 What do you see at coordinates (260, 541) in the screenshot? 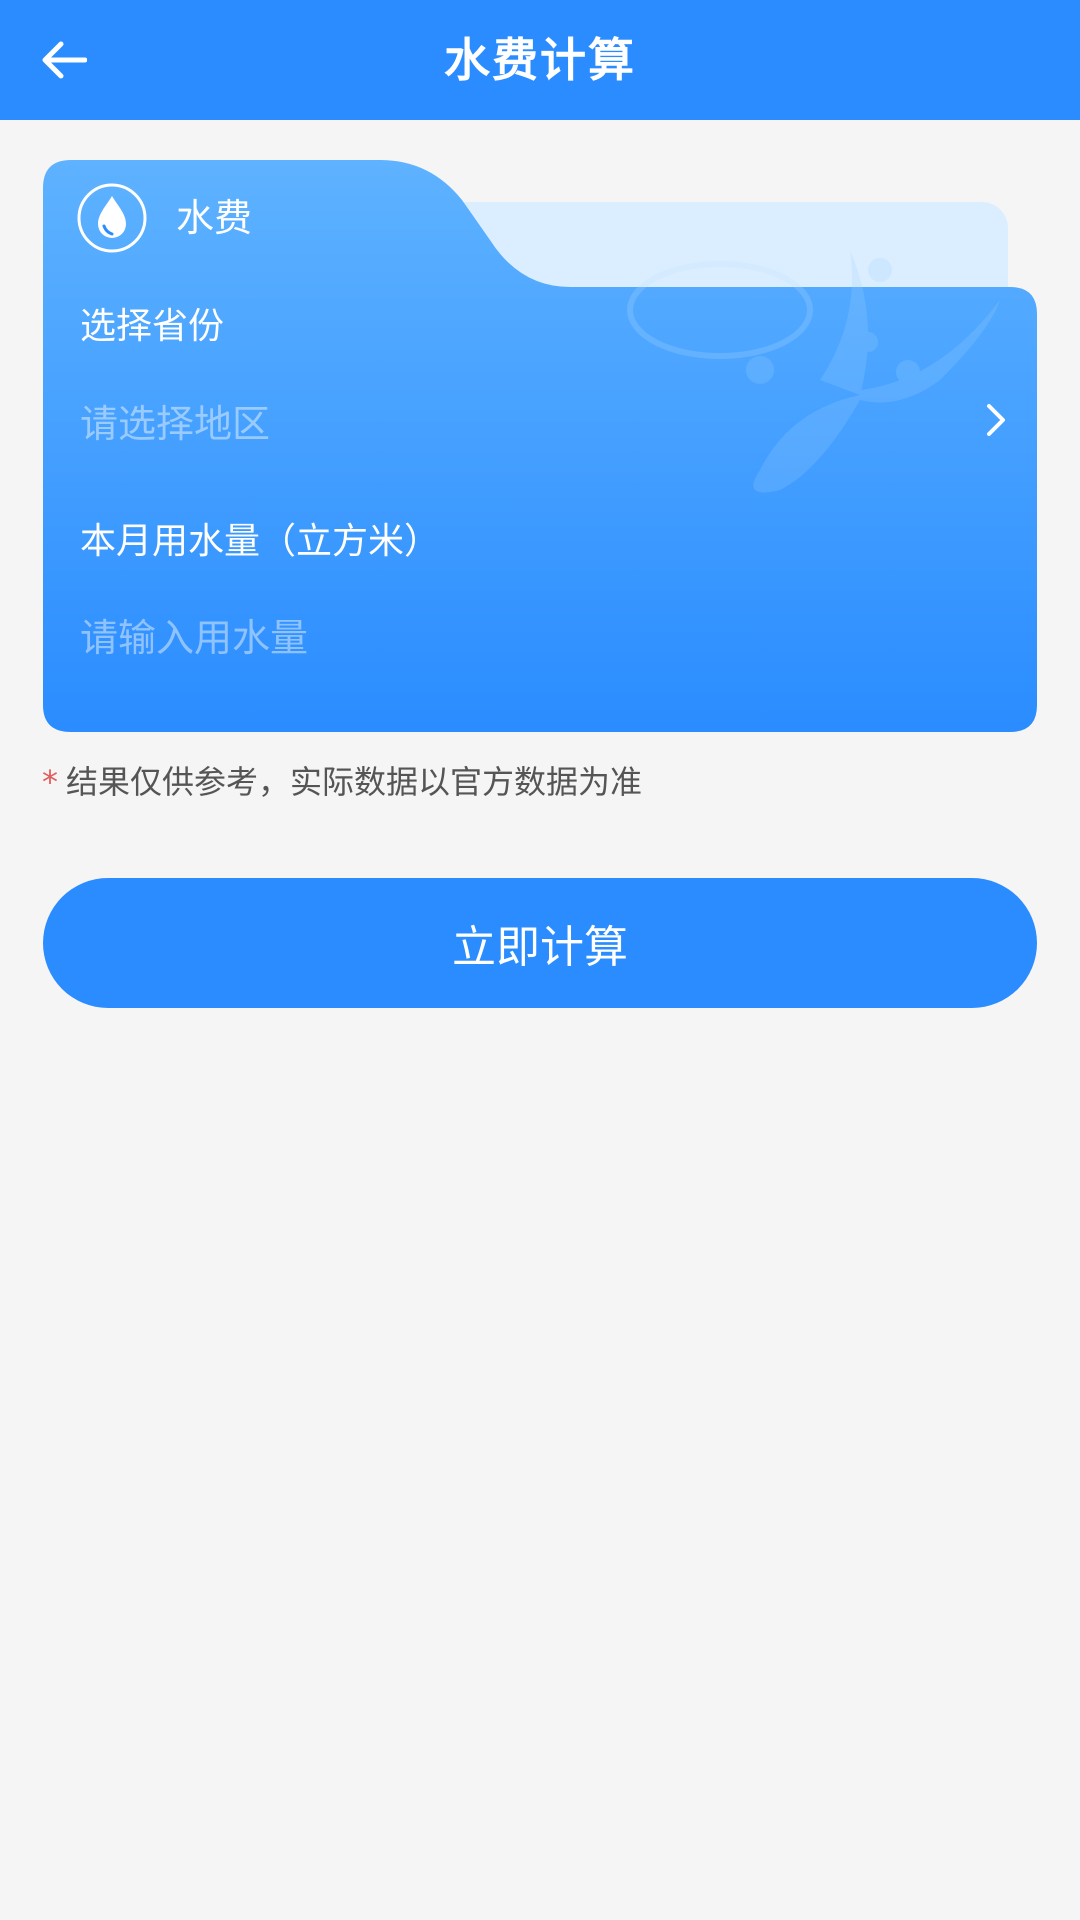
I see `water-usage-label: 本月用水量（立方米）` at bounding box center [260, 541].